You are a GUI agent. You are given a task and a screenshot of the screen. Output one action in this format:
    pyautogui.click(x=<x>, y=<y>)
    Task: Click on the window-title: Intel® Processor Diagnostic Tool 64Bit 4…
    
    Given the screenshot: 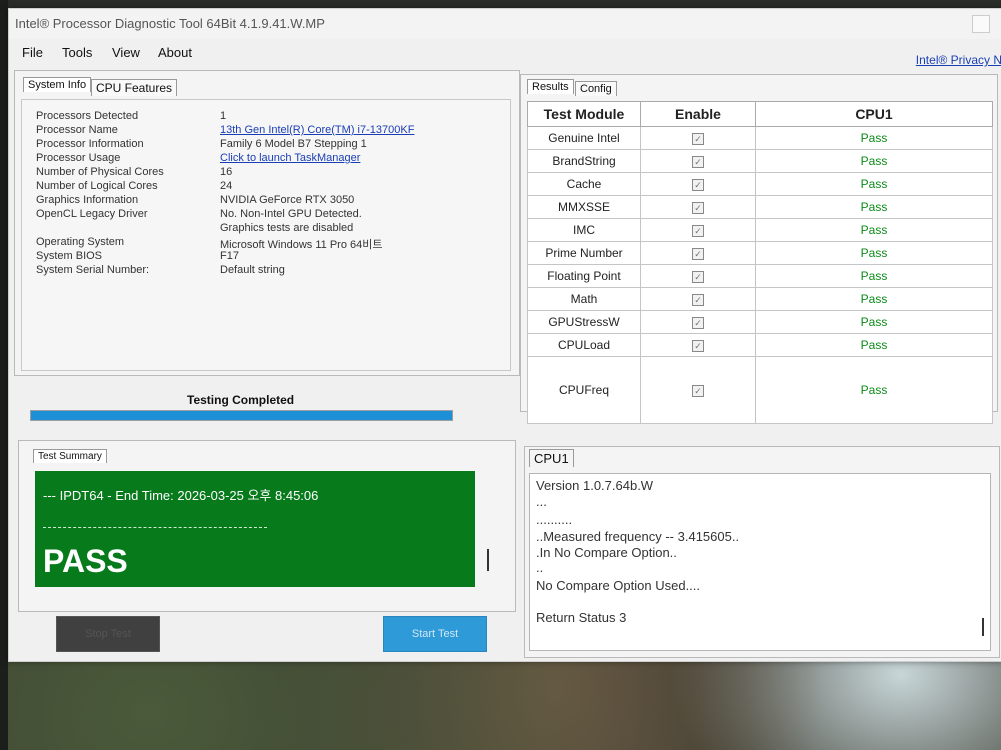 What is the action you would take?
    pyautogui.click(x=170, y=23)
    